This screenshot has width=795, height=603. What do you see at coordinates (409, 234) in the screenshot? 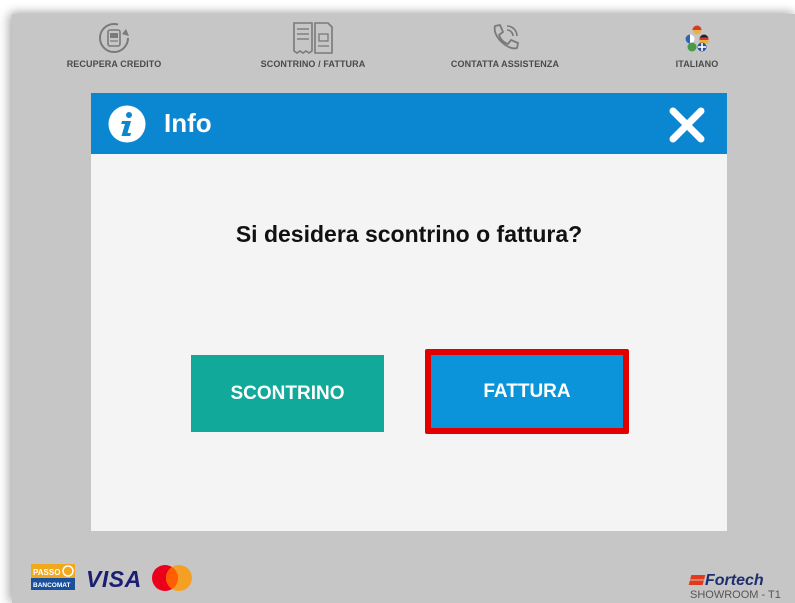
I see `dialog-question: Si desidera scontrino o fattura?` at bounding box center [409, 234].